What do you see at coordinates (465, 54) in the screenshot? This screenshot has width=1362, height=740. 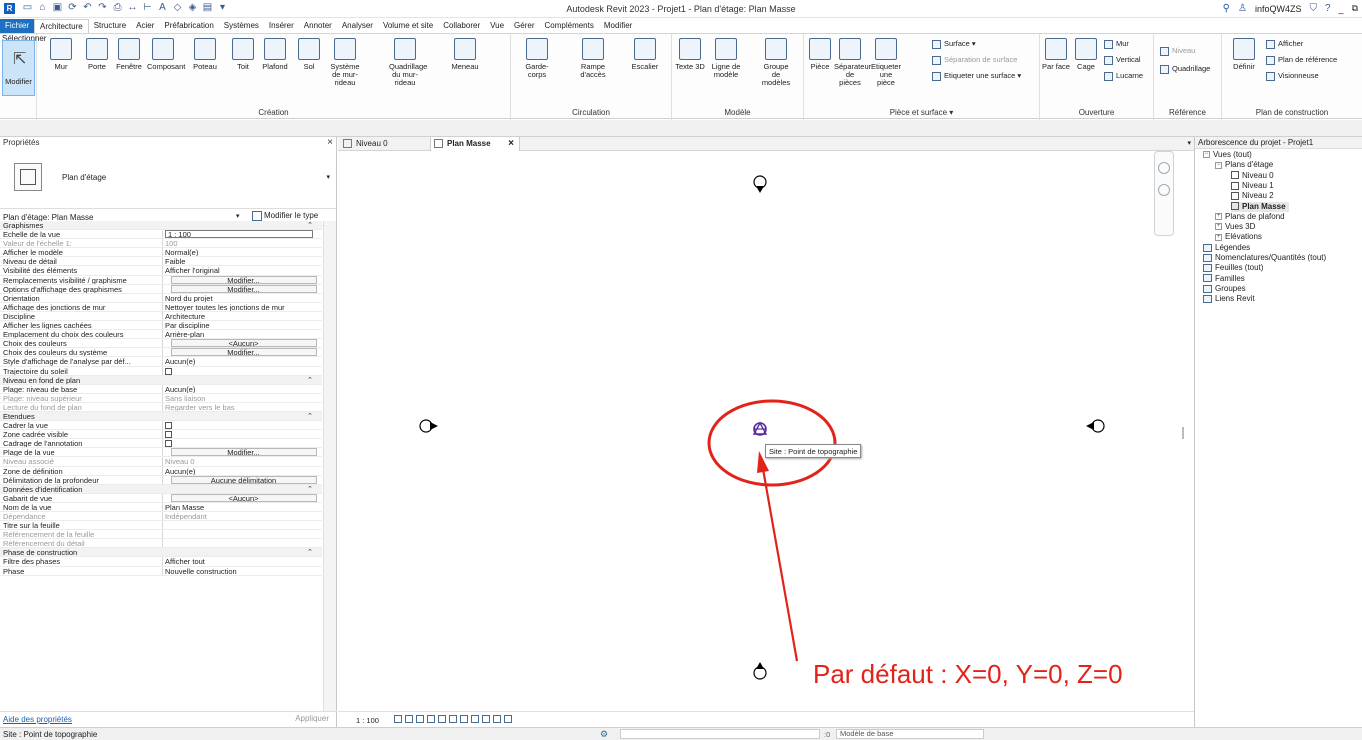 I see `creation-button-10: Meneau` at bounding box center [465, 54].